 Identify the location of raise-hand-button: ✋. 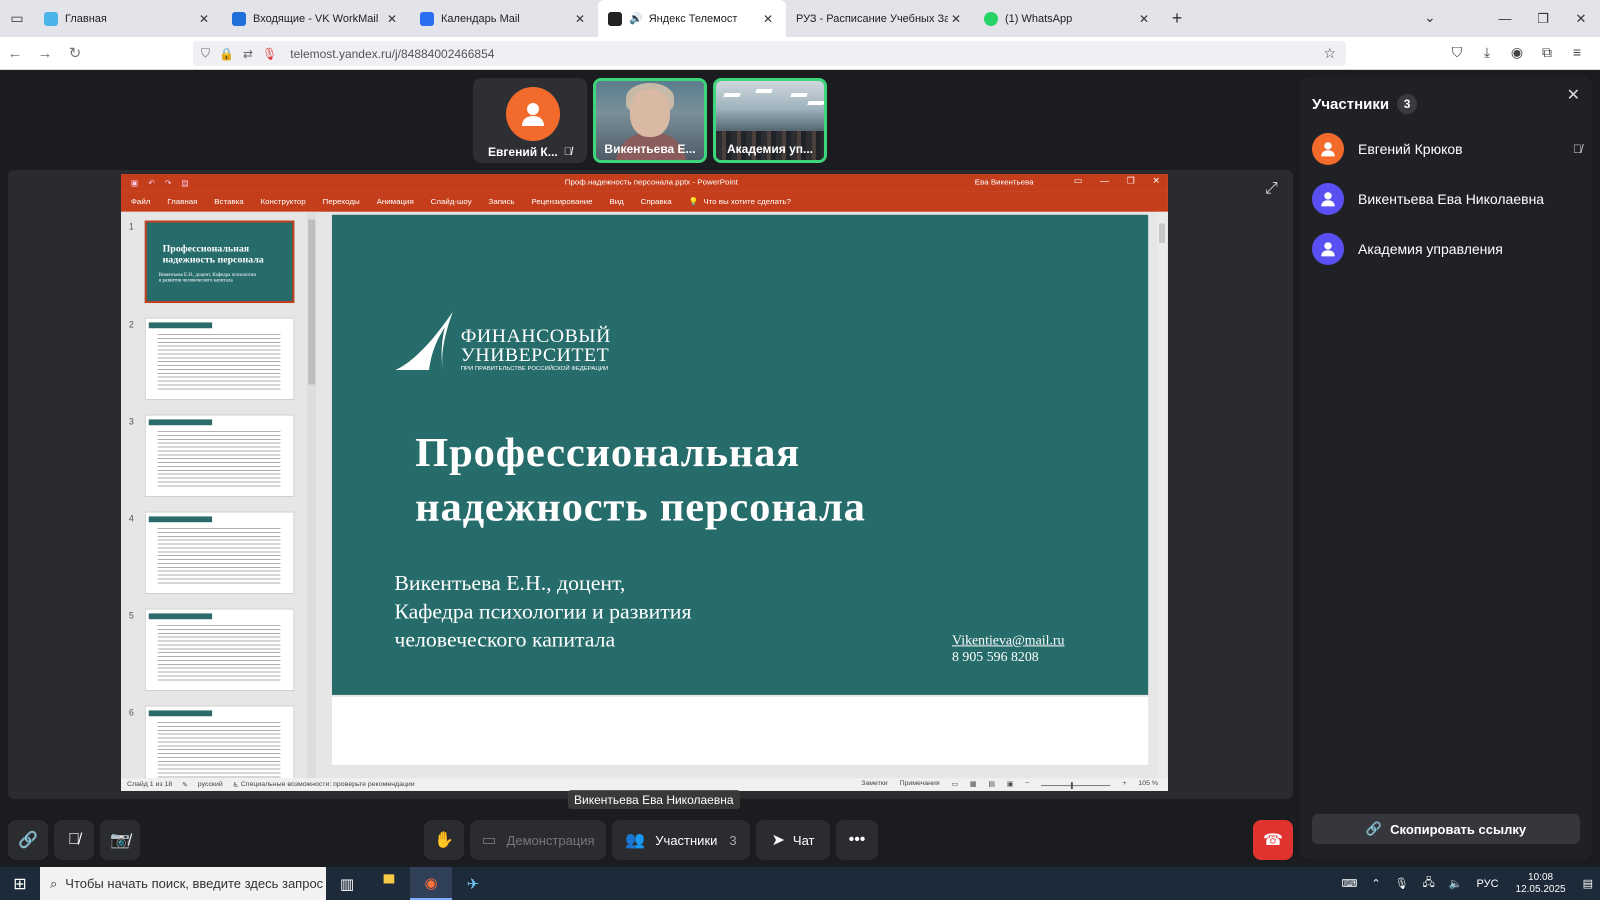
(444, 840).